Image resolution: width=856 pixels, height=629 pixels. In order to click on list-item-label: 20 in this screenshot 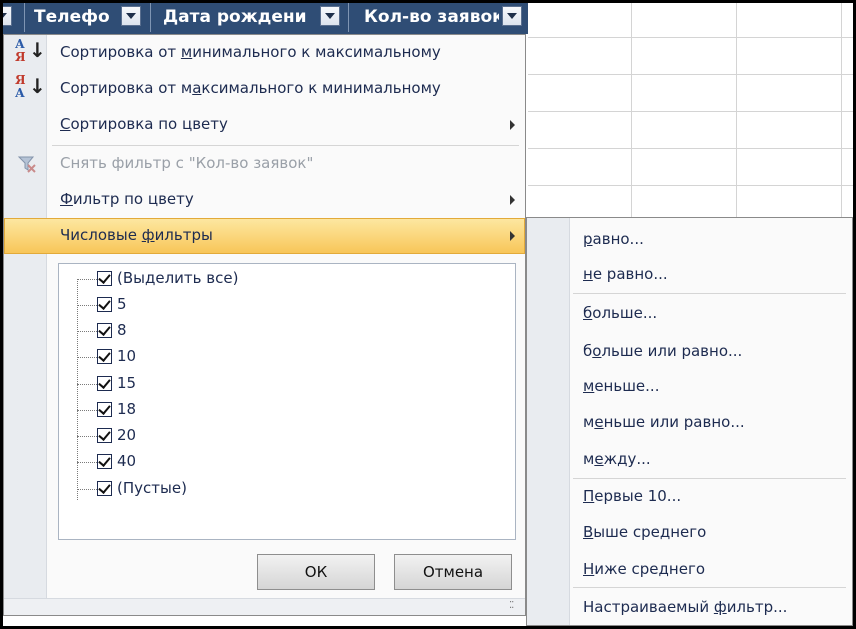, I will do `click(127, 435)`.